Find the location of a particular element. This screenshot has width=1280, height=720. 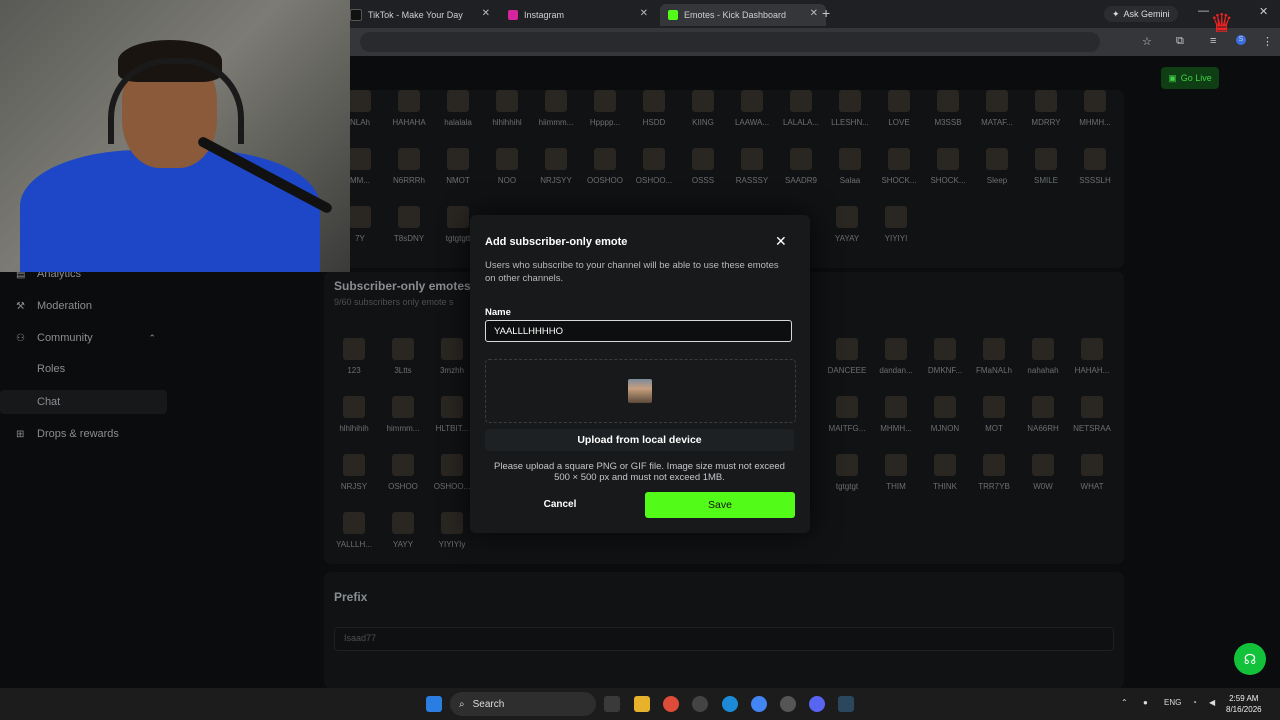

emote-item: hlhlhhihl is located at coordinates (507, 108).